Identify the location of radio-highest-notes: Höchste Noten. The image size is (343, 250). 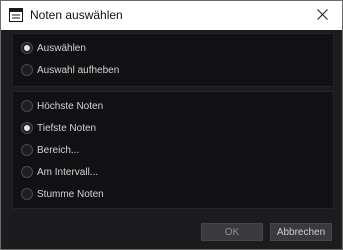
(62, 106).